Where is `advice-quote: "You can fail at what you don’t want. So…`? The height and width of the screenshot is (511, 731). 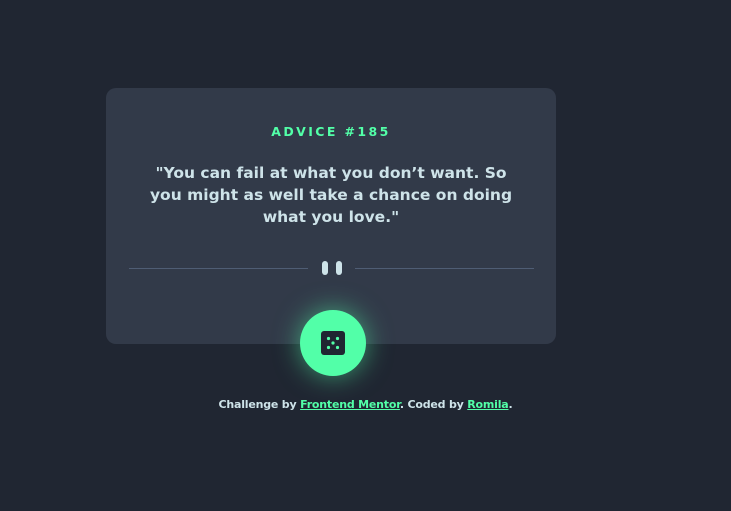
advice-quote: "You can fail at what you don’t want. So… is located at coordinates (331, 195).